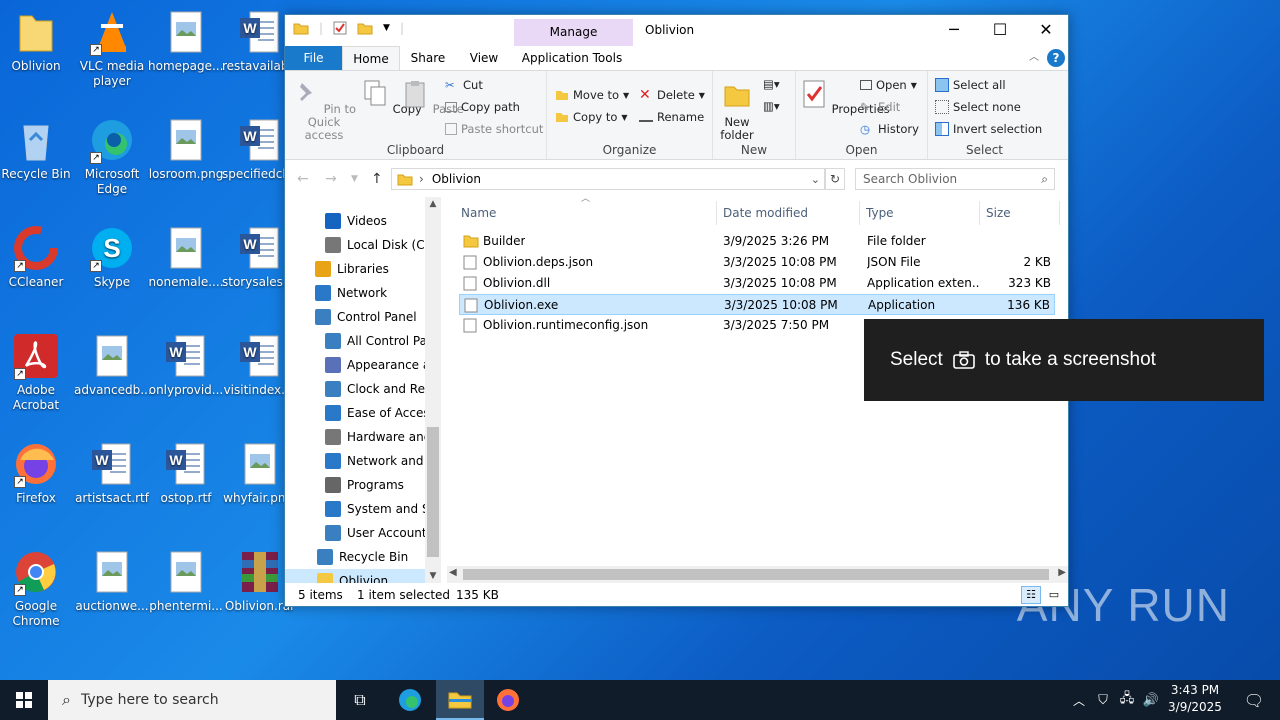 The height and width of the screenshot is (720, 1280). Describe the element at coordinates (37, 41) in the screenshot. I see `desktop-icon: Oblivion` at that location.